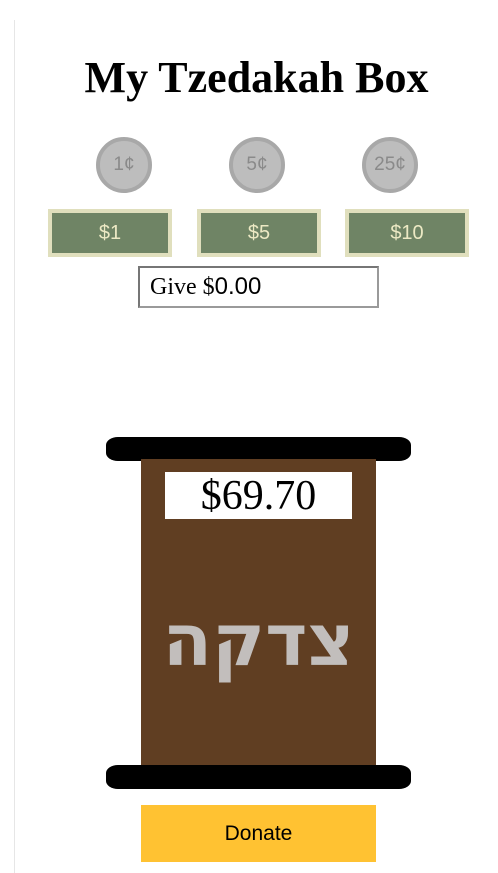  What do you see at coordinates (238, 286) in the screenshot?
I see `give-amount-value: 0.00` at bounding box center [238, 286].